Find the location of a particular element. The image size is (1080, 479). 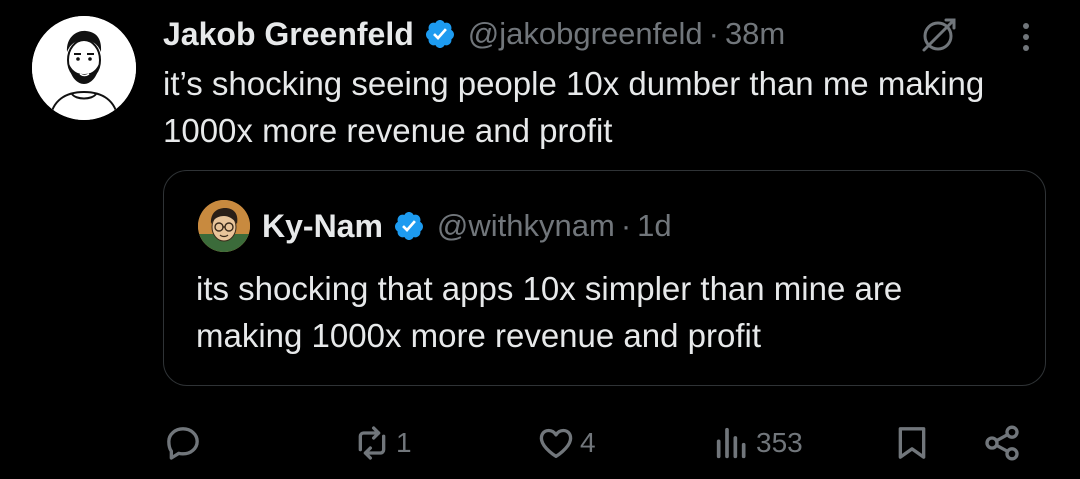

share-icon is located at coordinates (1002, 443).